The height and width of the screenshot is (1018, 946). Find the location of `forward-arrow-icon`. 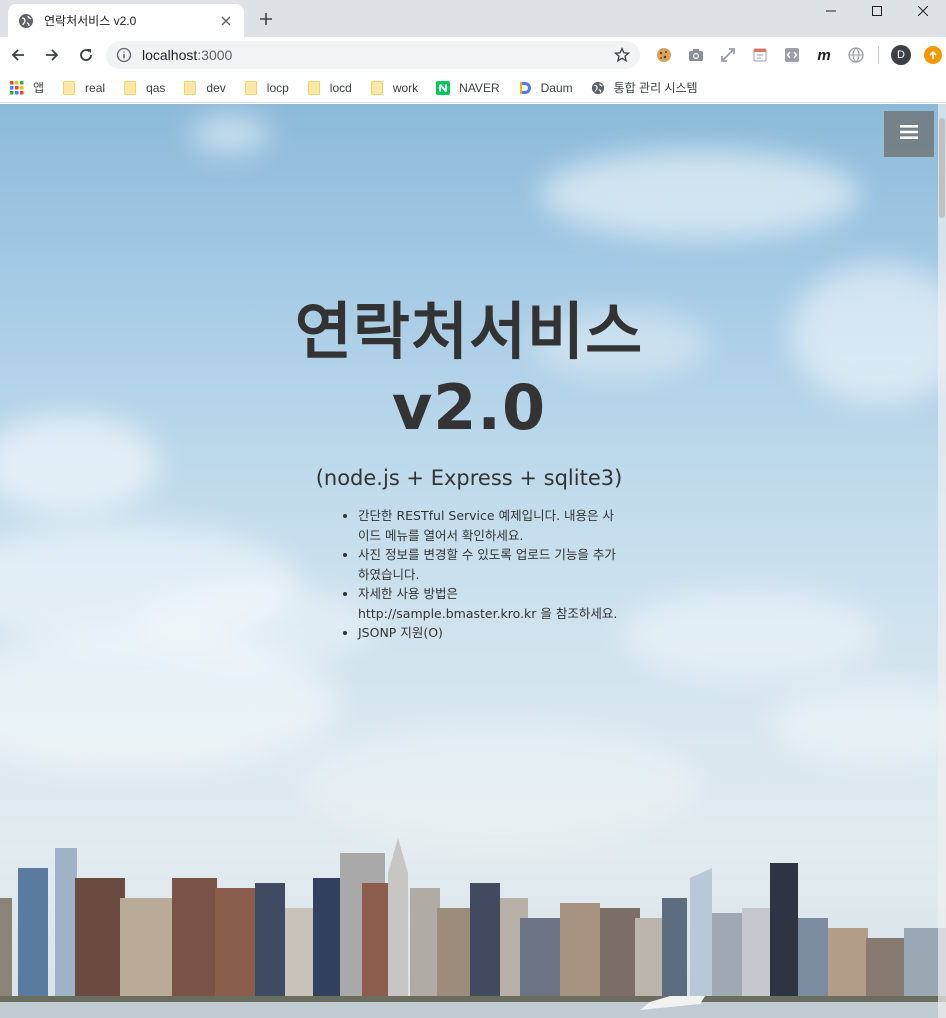

forward-arrow-icon is located at coordinates (52, 55).